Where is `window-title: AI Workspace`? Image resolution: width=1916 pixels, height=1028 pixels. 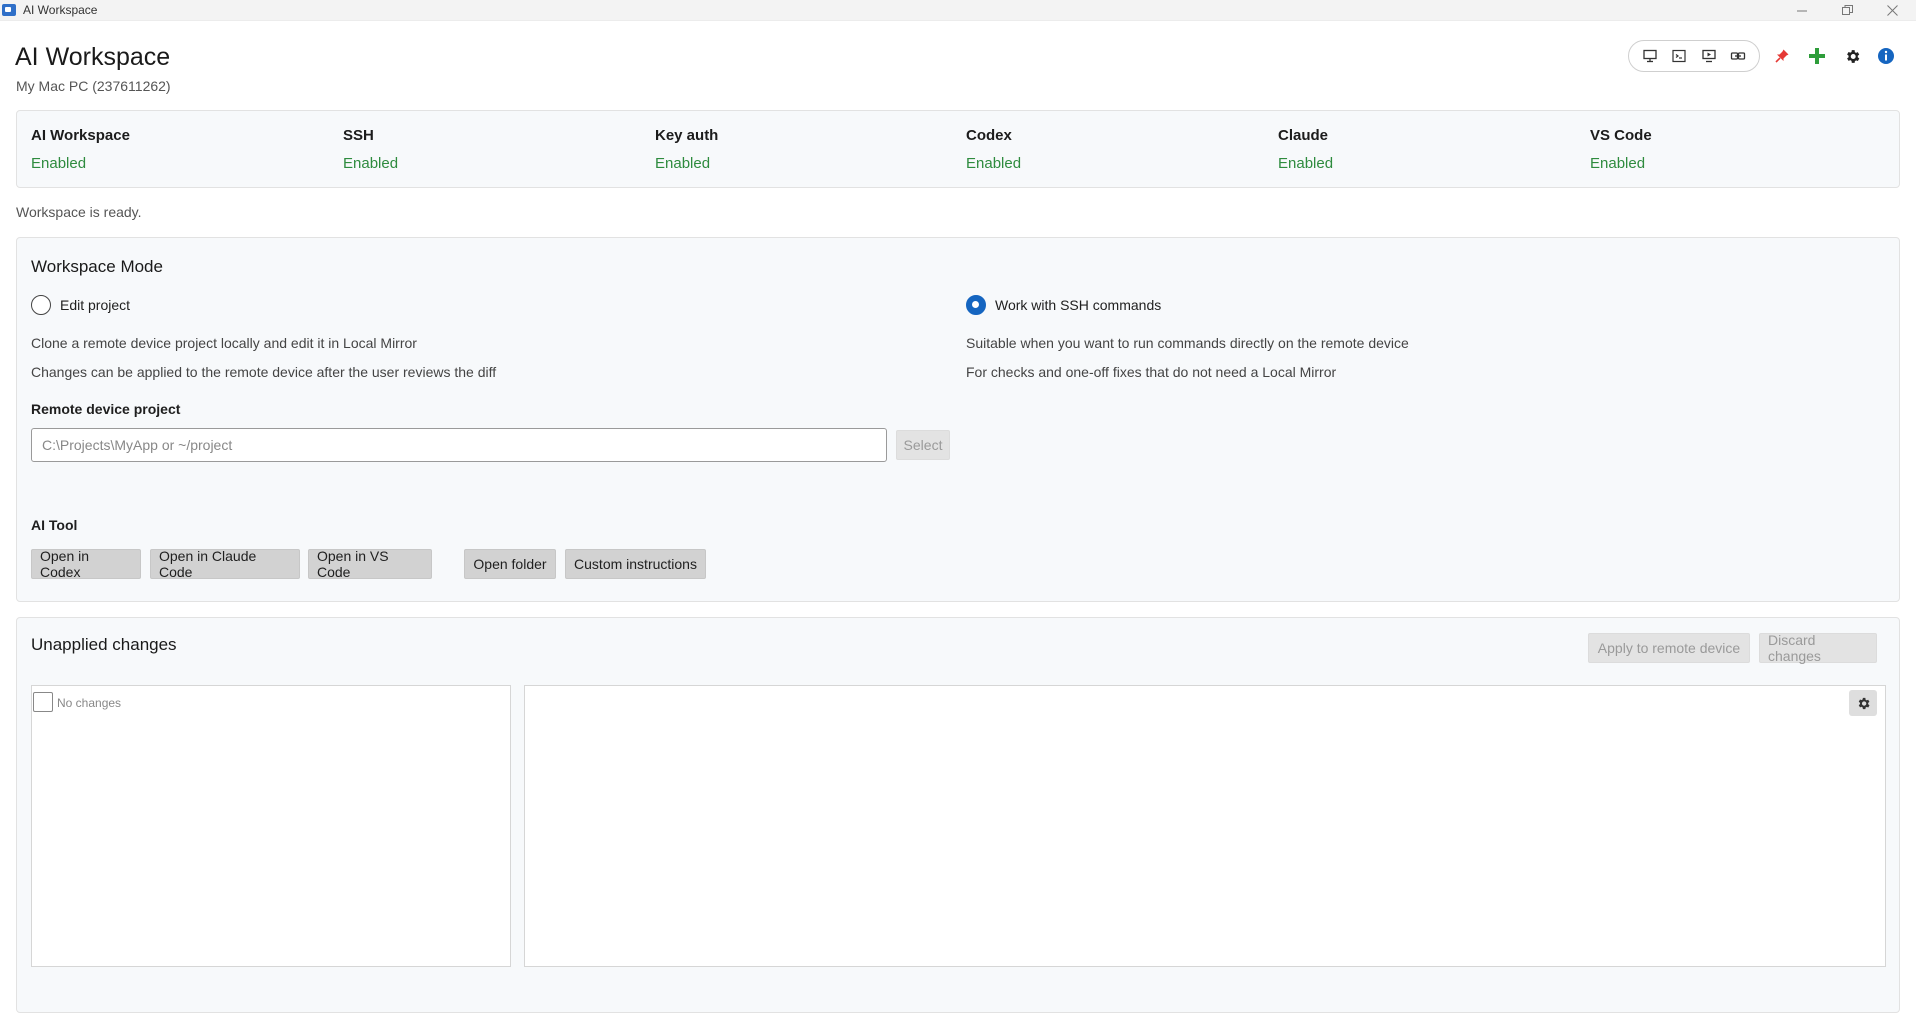 window-title: AI Workspace is located at coordinates (60, 10).